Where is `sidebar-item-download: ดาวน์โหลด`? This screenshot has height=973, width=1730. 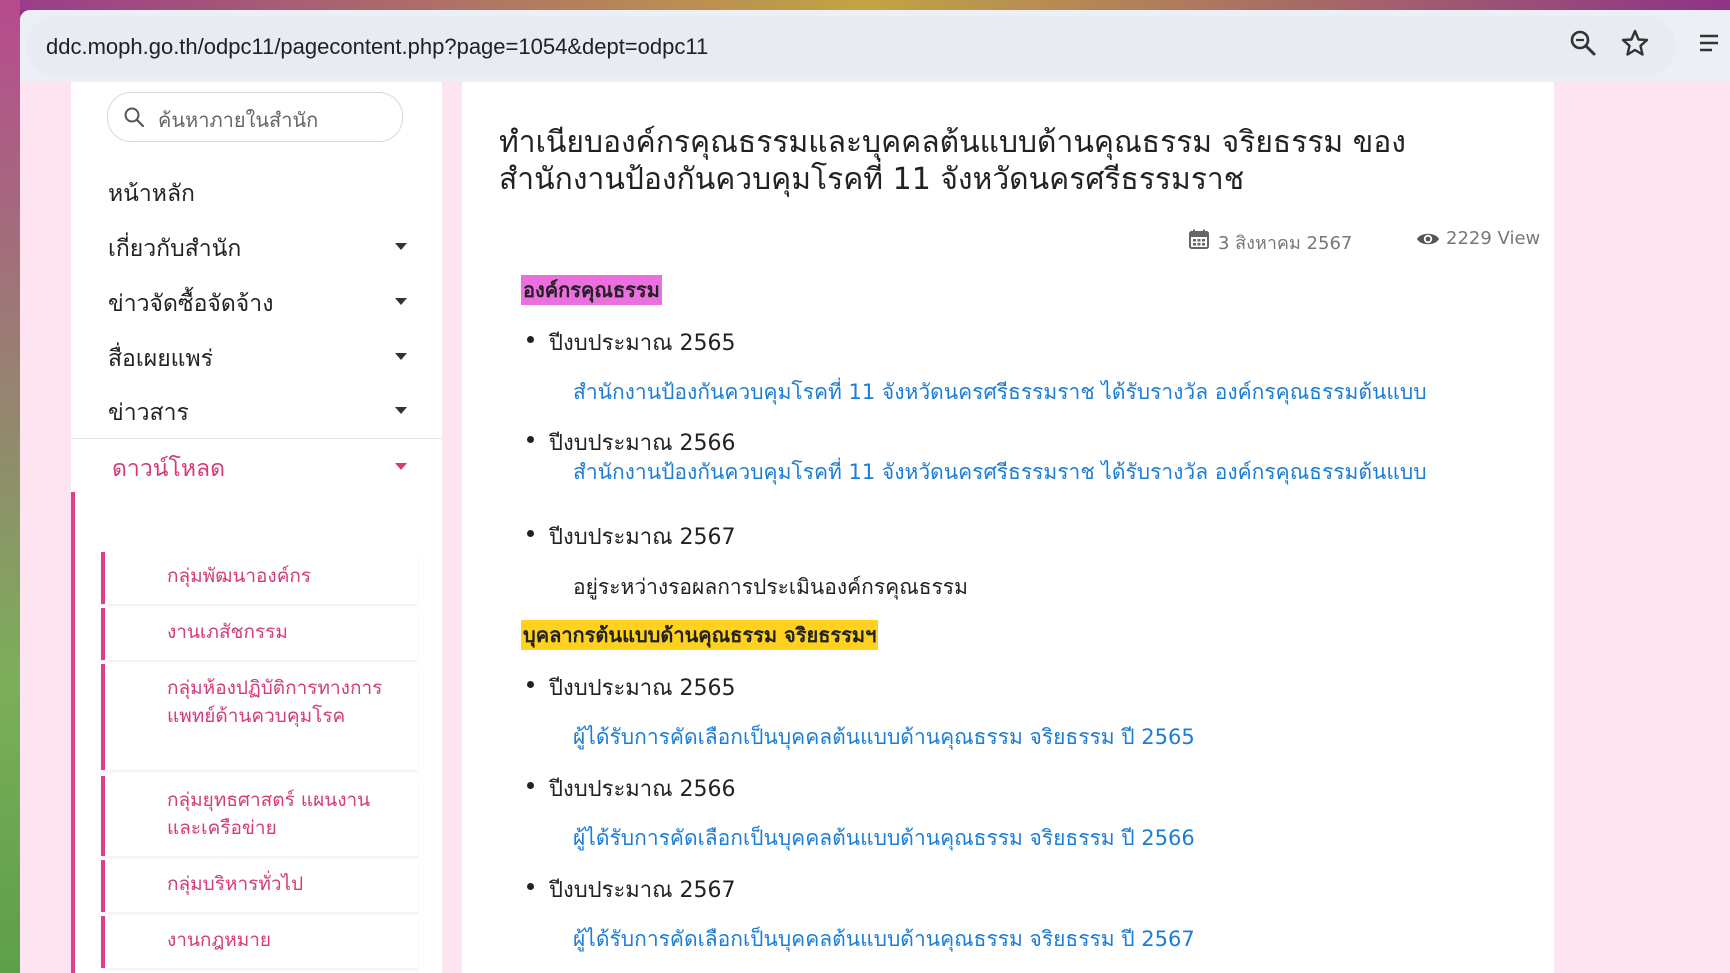
sidebar-item-download: ดาวน์โหลด is located at coordinates (256, 466).